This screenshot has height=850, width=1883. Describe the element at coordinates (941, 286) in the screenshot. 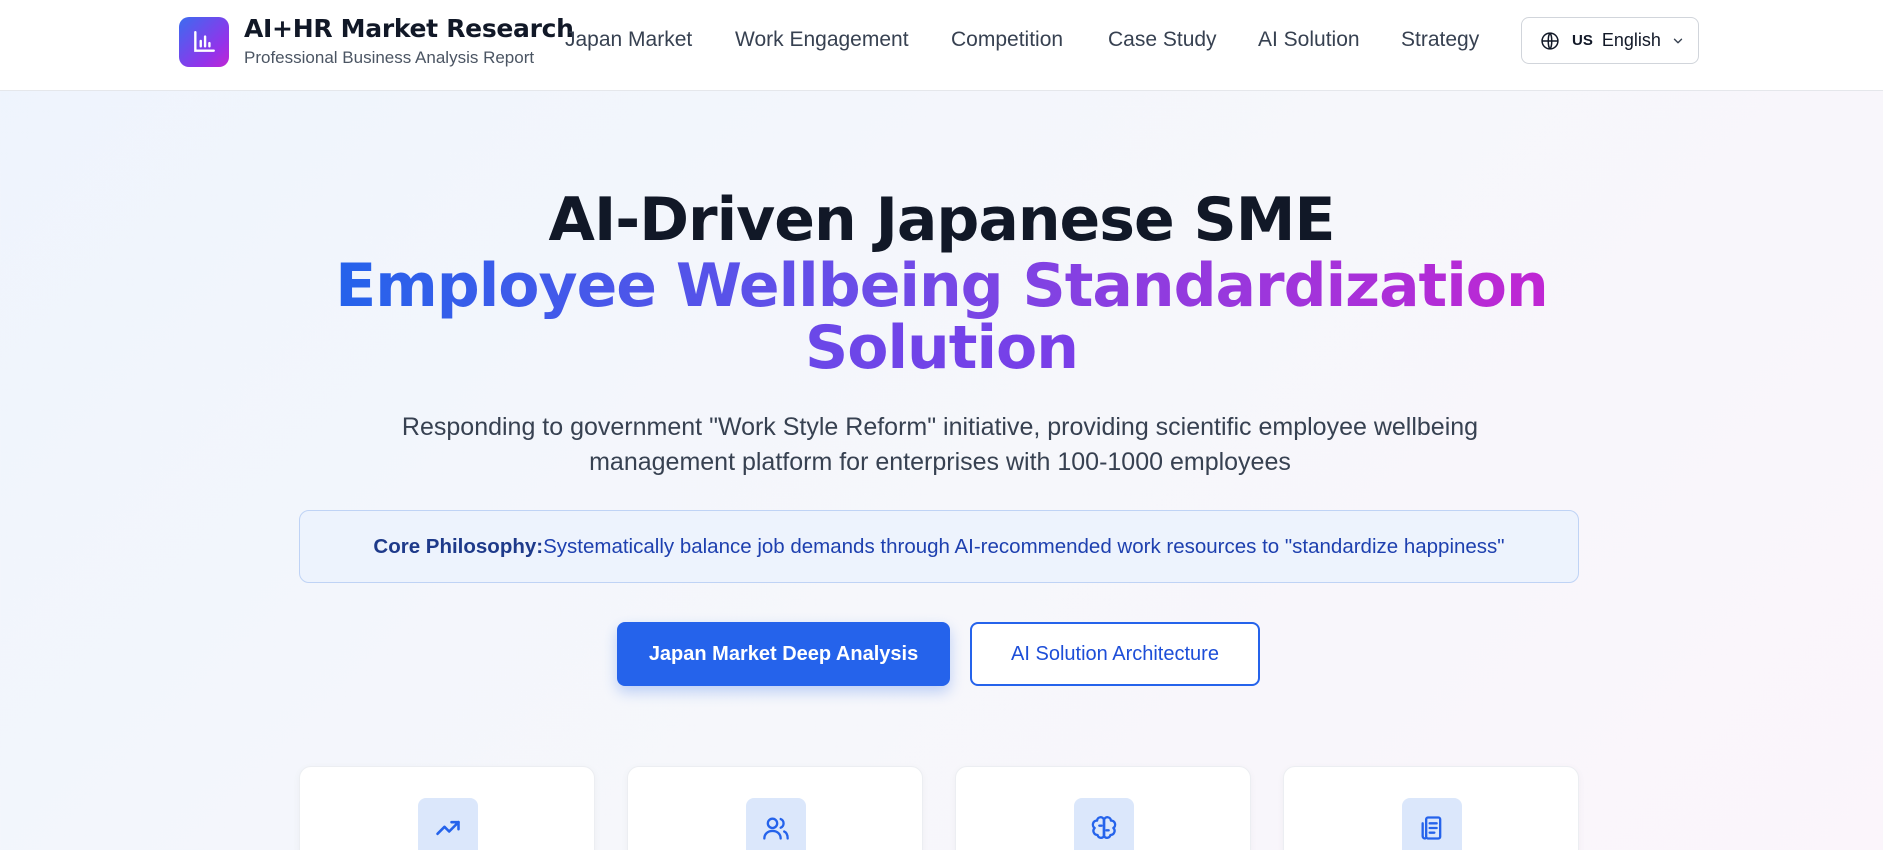

I see `hero-highlight-line1: Employee Wellbeing Standardization` at that location.